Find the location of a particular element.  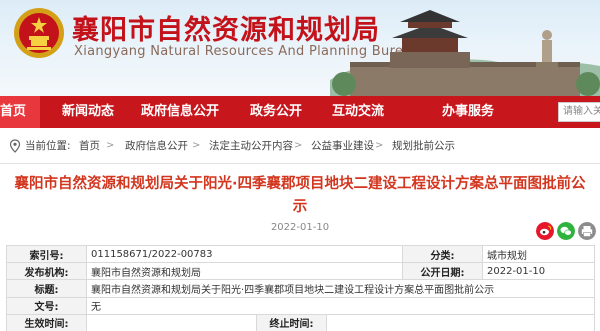

nav-services: 办事服务 is located at coordinates (468, 112).